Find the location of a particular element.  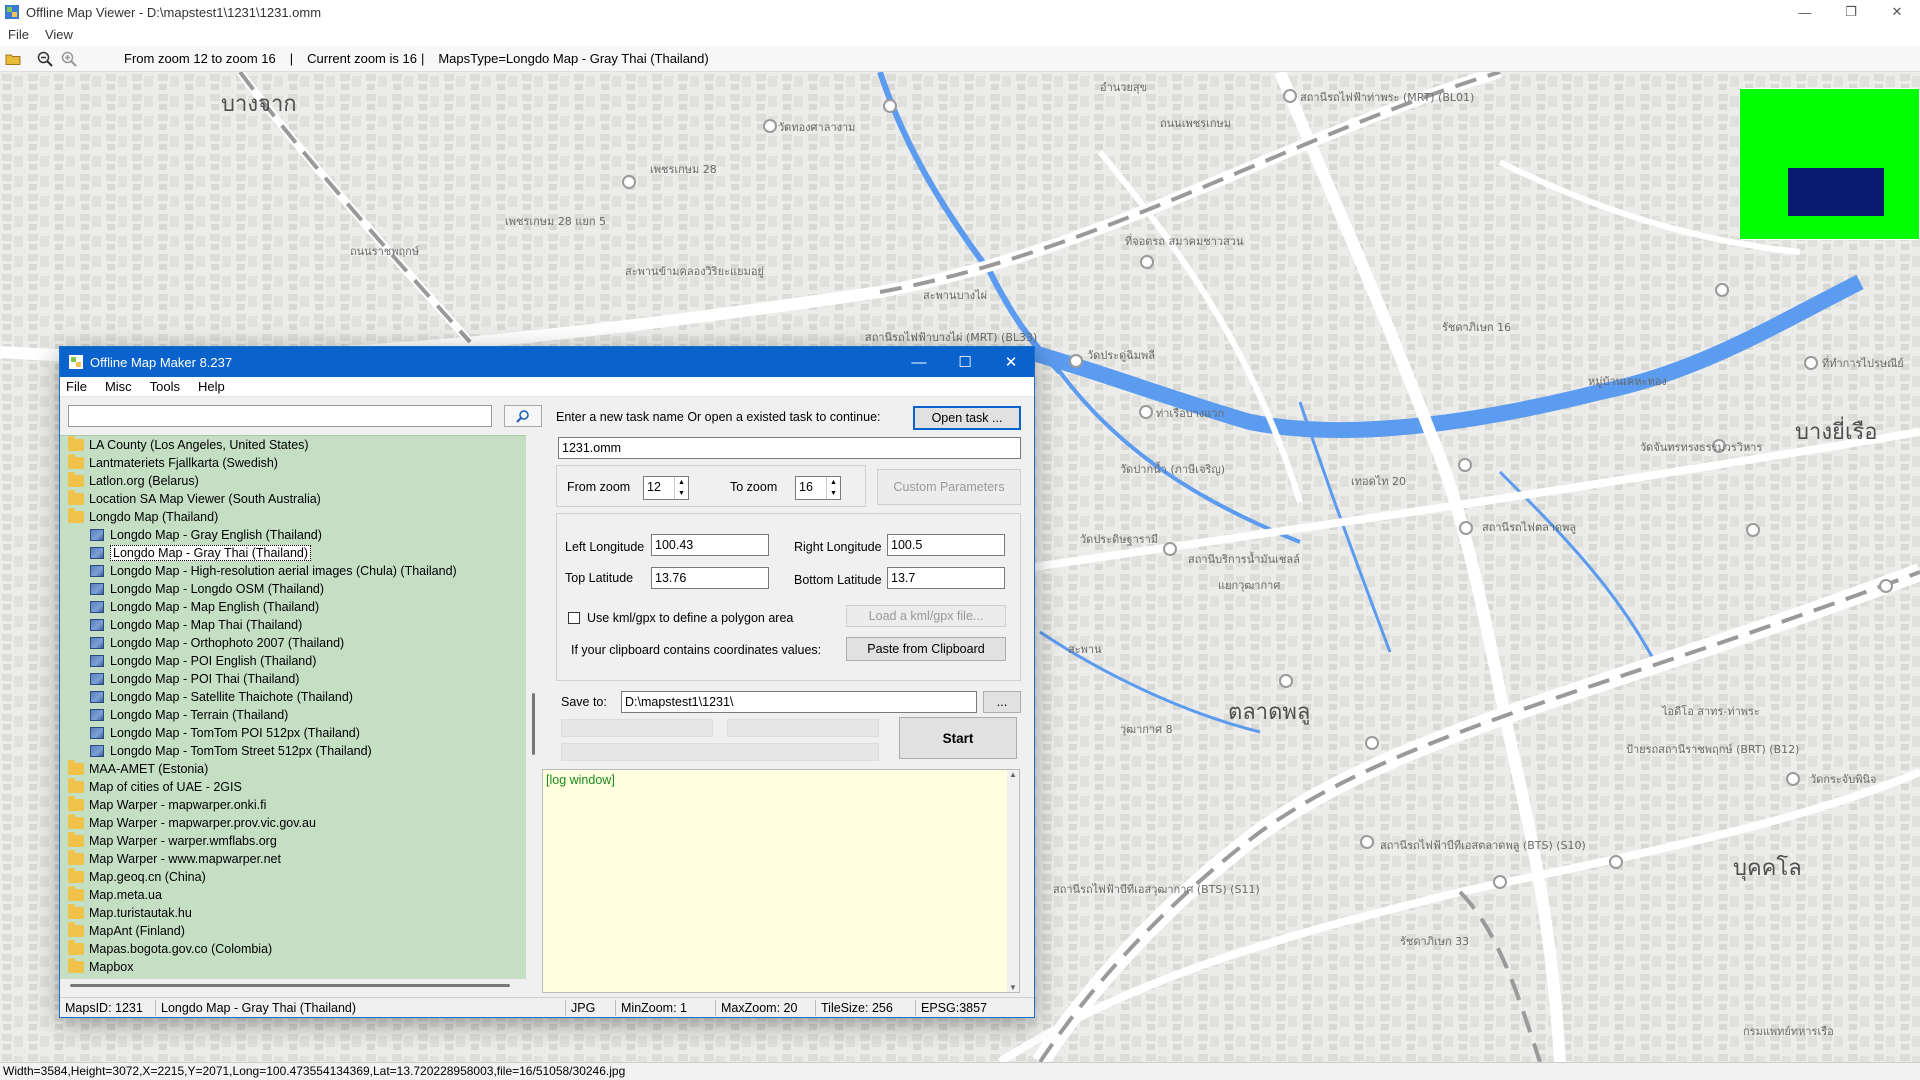

tree-folder: Lantmateriets Fjallkarta (Swedish) is located at coordinates (293, 463).